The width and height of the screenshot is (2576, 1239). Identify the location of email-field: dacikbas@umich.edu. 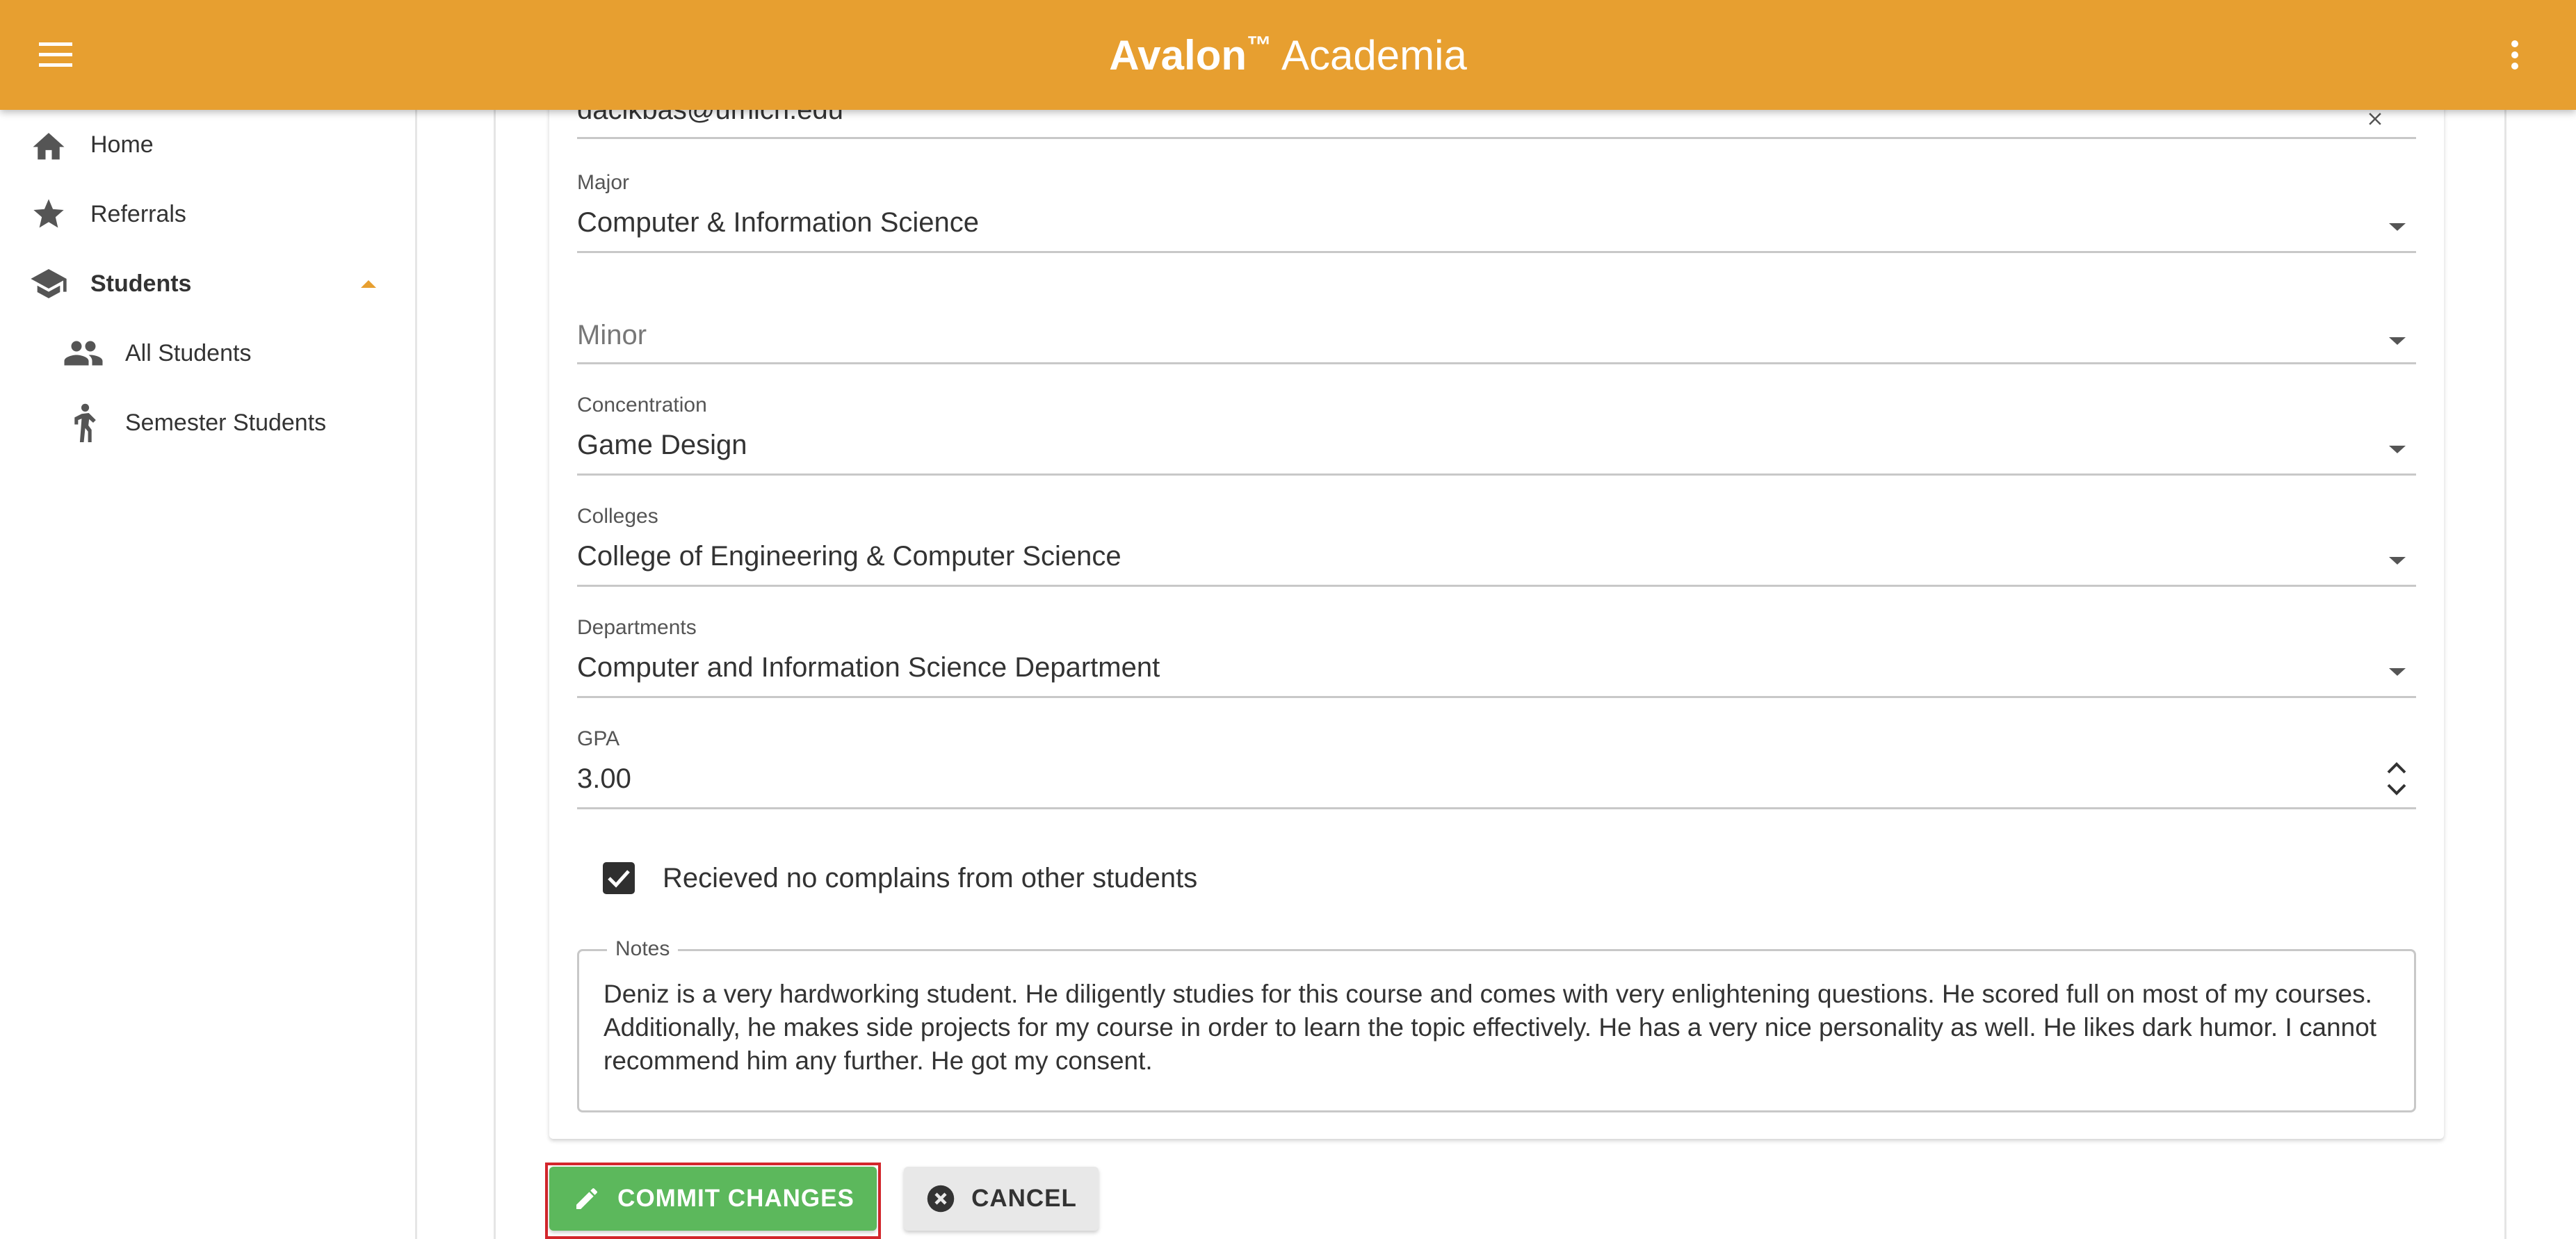
(1496, 117).